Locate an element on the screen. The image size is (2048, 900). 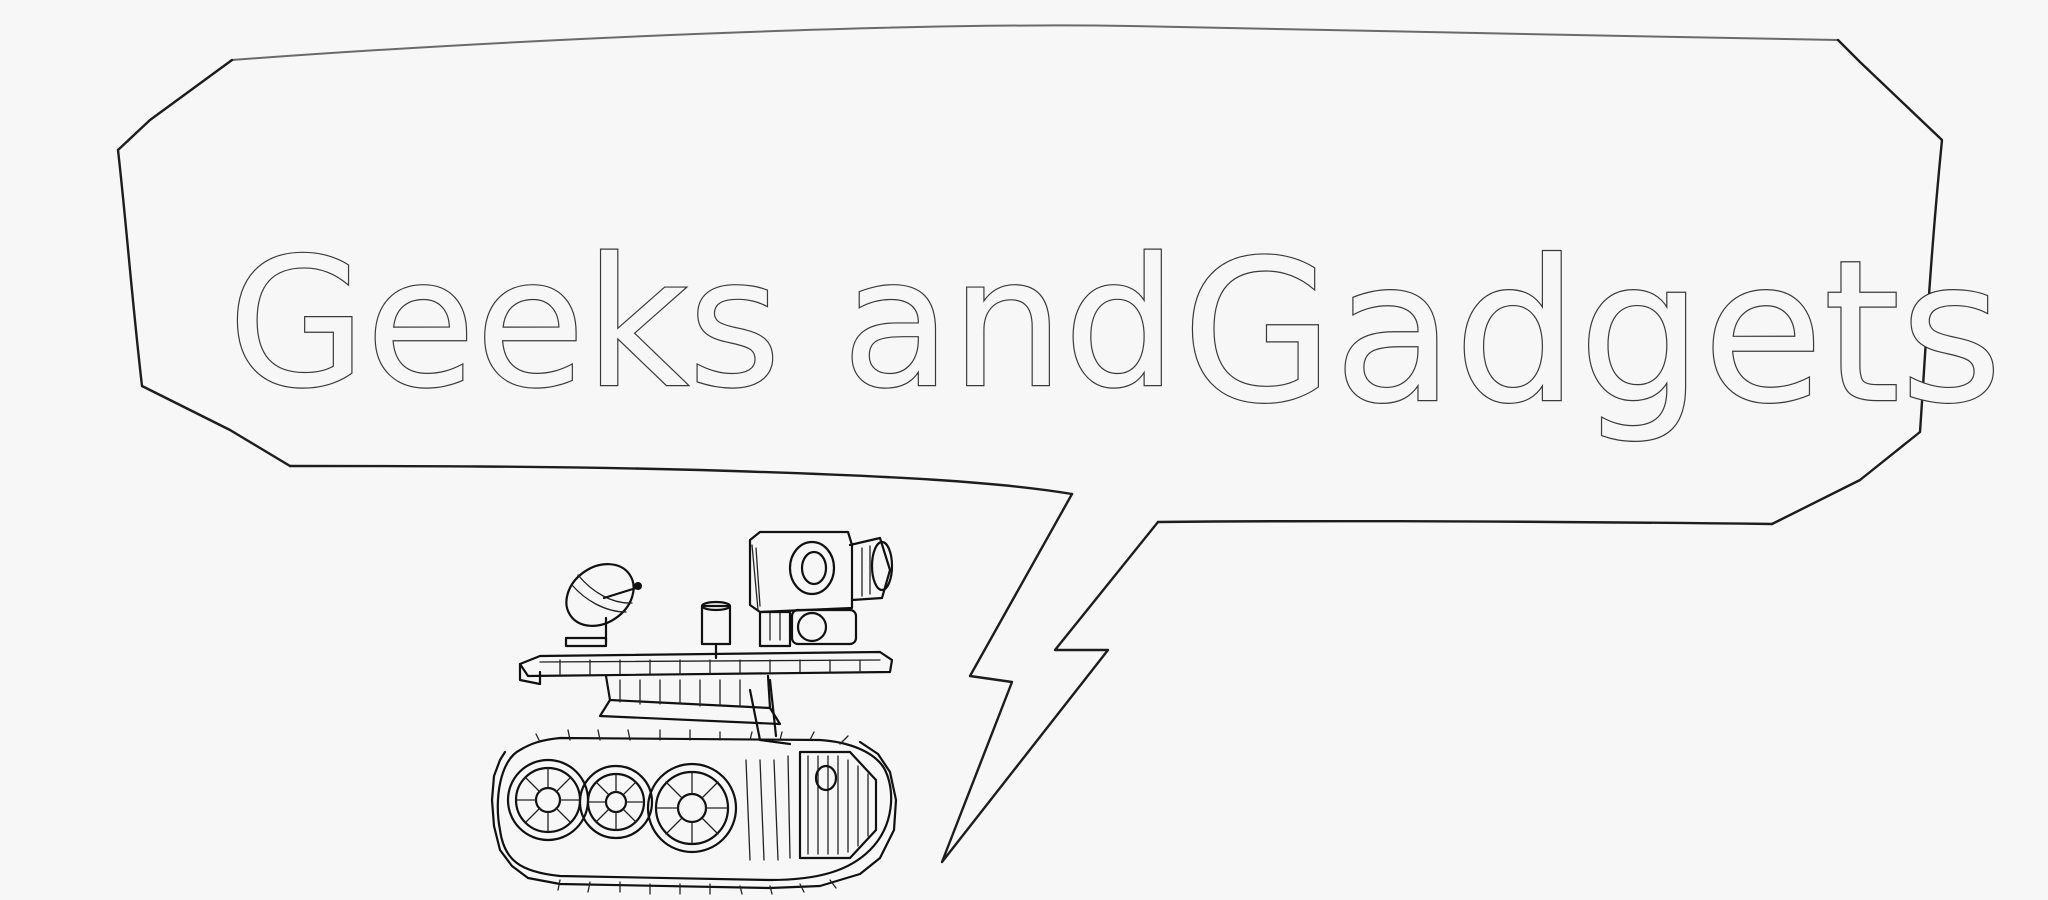
tank-tracks is located at coordinates (694, 812).